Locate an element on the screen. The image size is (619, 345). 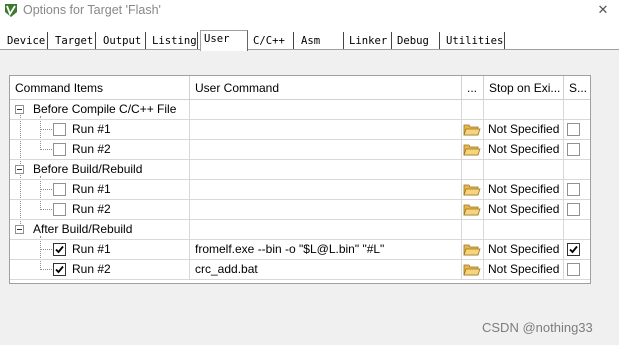
header-user-command: User Command is located at coordinates (326, 88).